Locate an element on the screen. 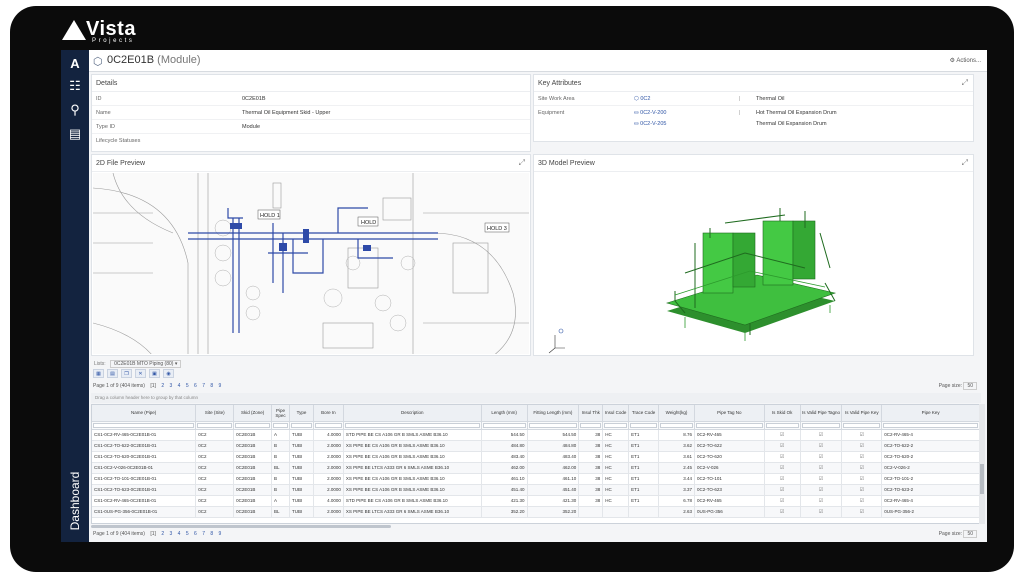 Image resolution: width=1024 pixels, height=579 pixels. table-cell: CS1-0C2-TO-620-0C2E01B-01 is located at coordinates (144, 457).